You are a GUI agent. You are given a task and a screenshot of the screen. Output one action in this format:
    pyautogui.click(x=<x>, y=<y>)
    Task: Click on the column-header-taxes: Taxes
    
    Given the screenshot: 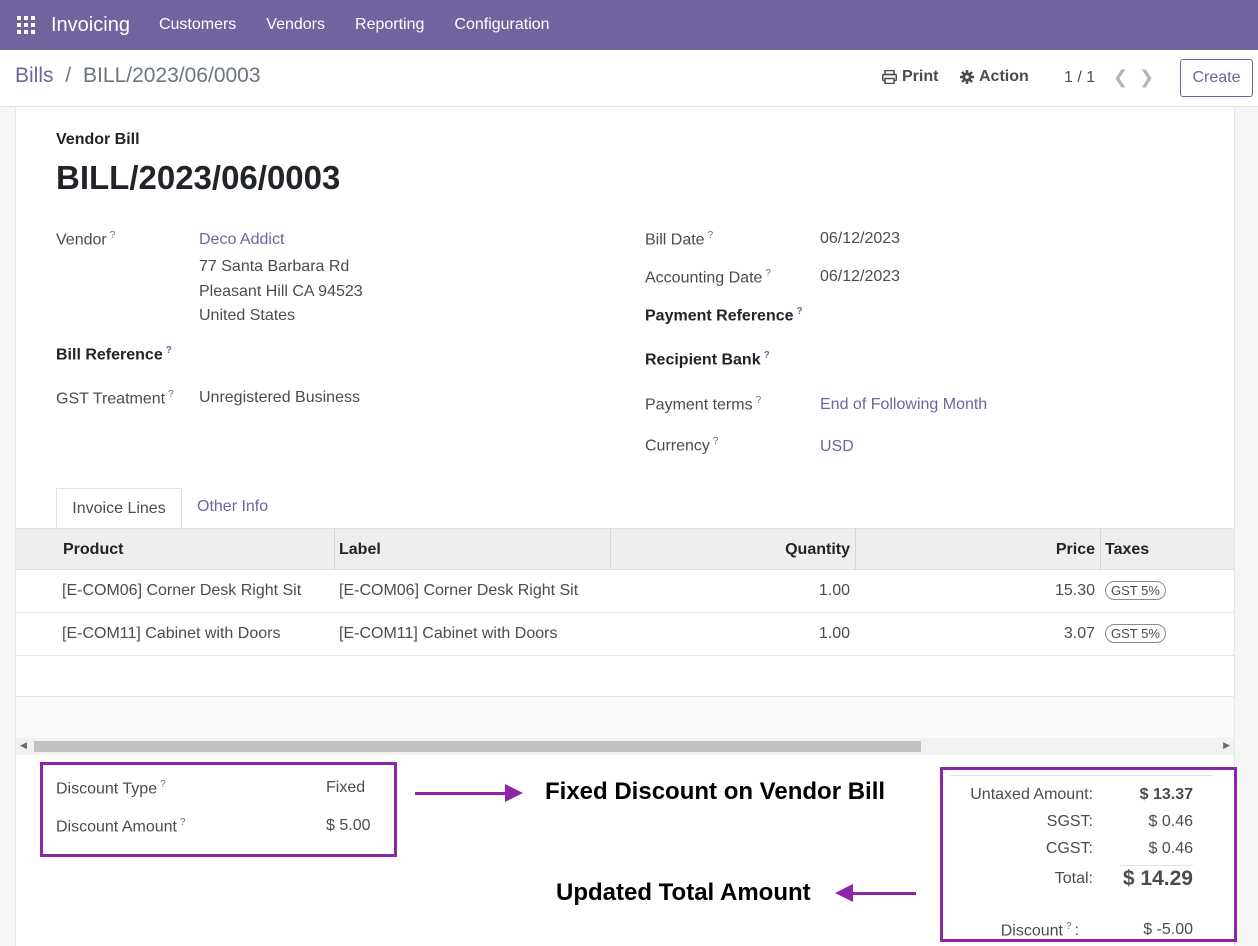 What is the action you would take?
    pyautogui.click(x=1127, y=550)
    